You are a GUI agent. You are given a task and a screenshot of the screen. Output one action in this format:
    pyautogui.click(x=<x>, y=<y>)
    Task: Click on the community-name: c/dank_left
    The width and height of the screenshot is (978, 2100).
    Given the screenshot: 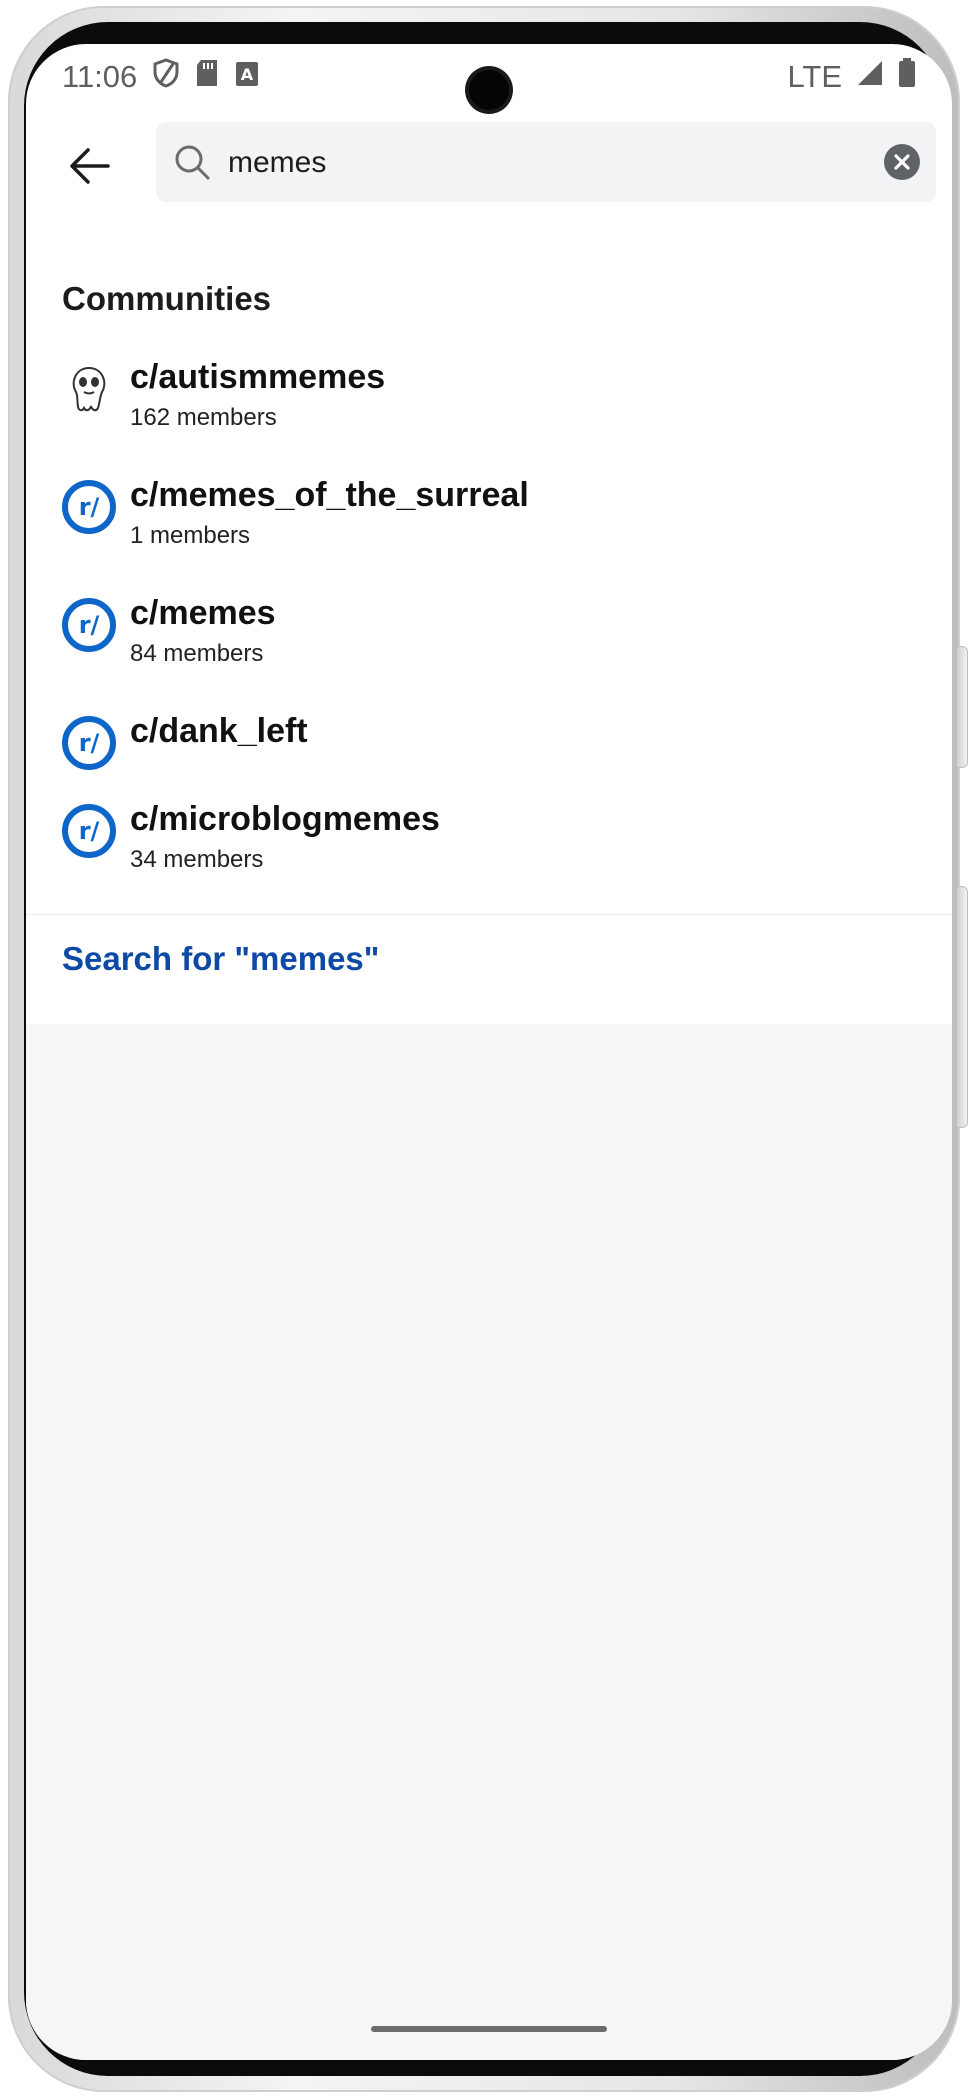 What is the action you would take?
    pyautogui.click(x=219, y=731)
    